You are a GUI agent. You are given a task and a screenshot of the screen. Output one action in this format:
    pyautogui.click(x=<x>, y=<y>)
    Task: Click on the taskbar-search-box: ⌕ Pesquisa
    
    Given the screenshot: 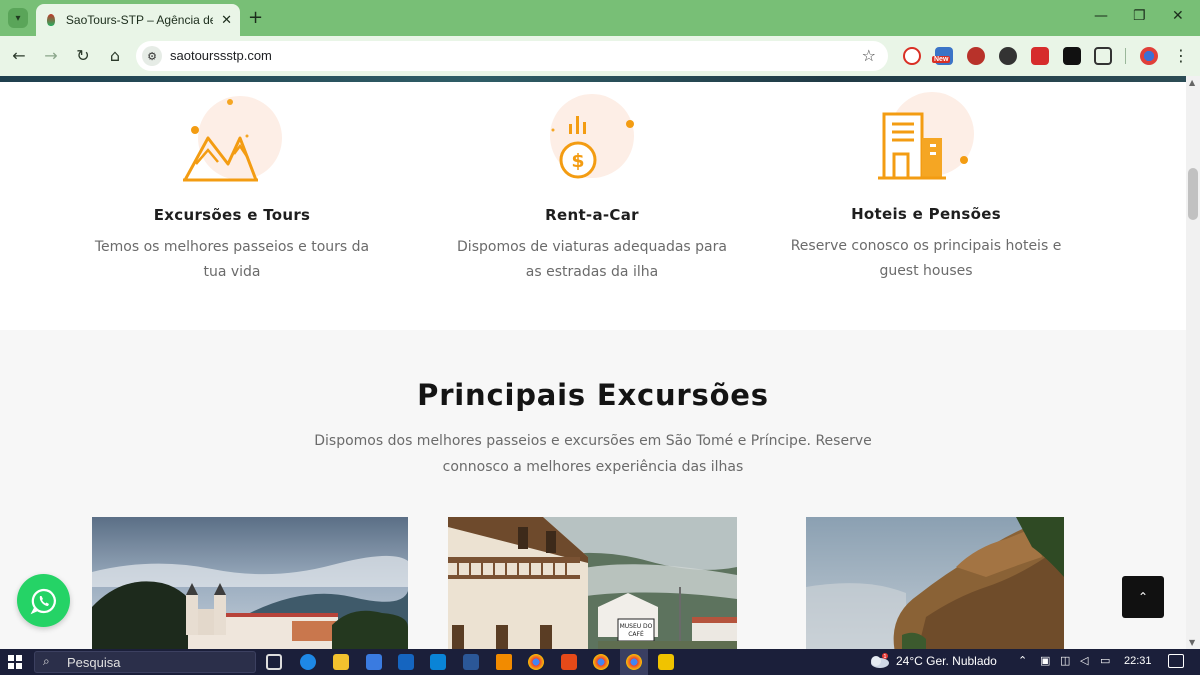 What is the action you would take?
    pyautogui.click(x=145, y=662)
    